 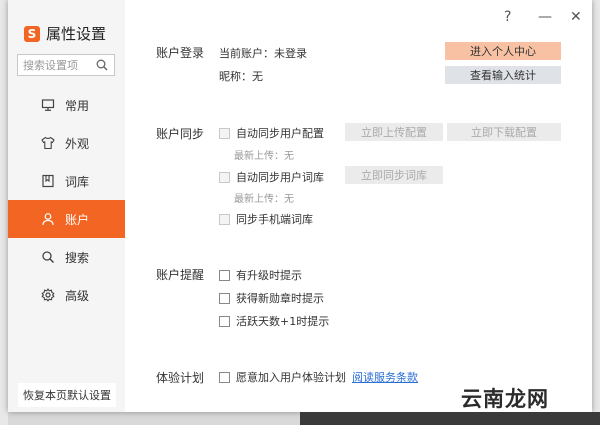 I want to click on upgrade-reminder-label: 有升级时提示, so click(x=269, y=275).